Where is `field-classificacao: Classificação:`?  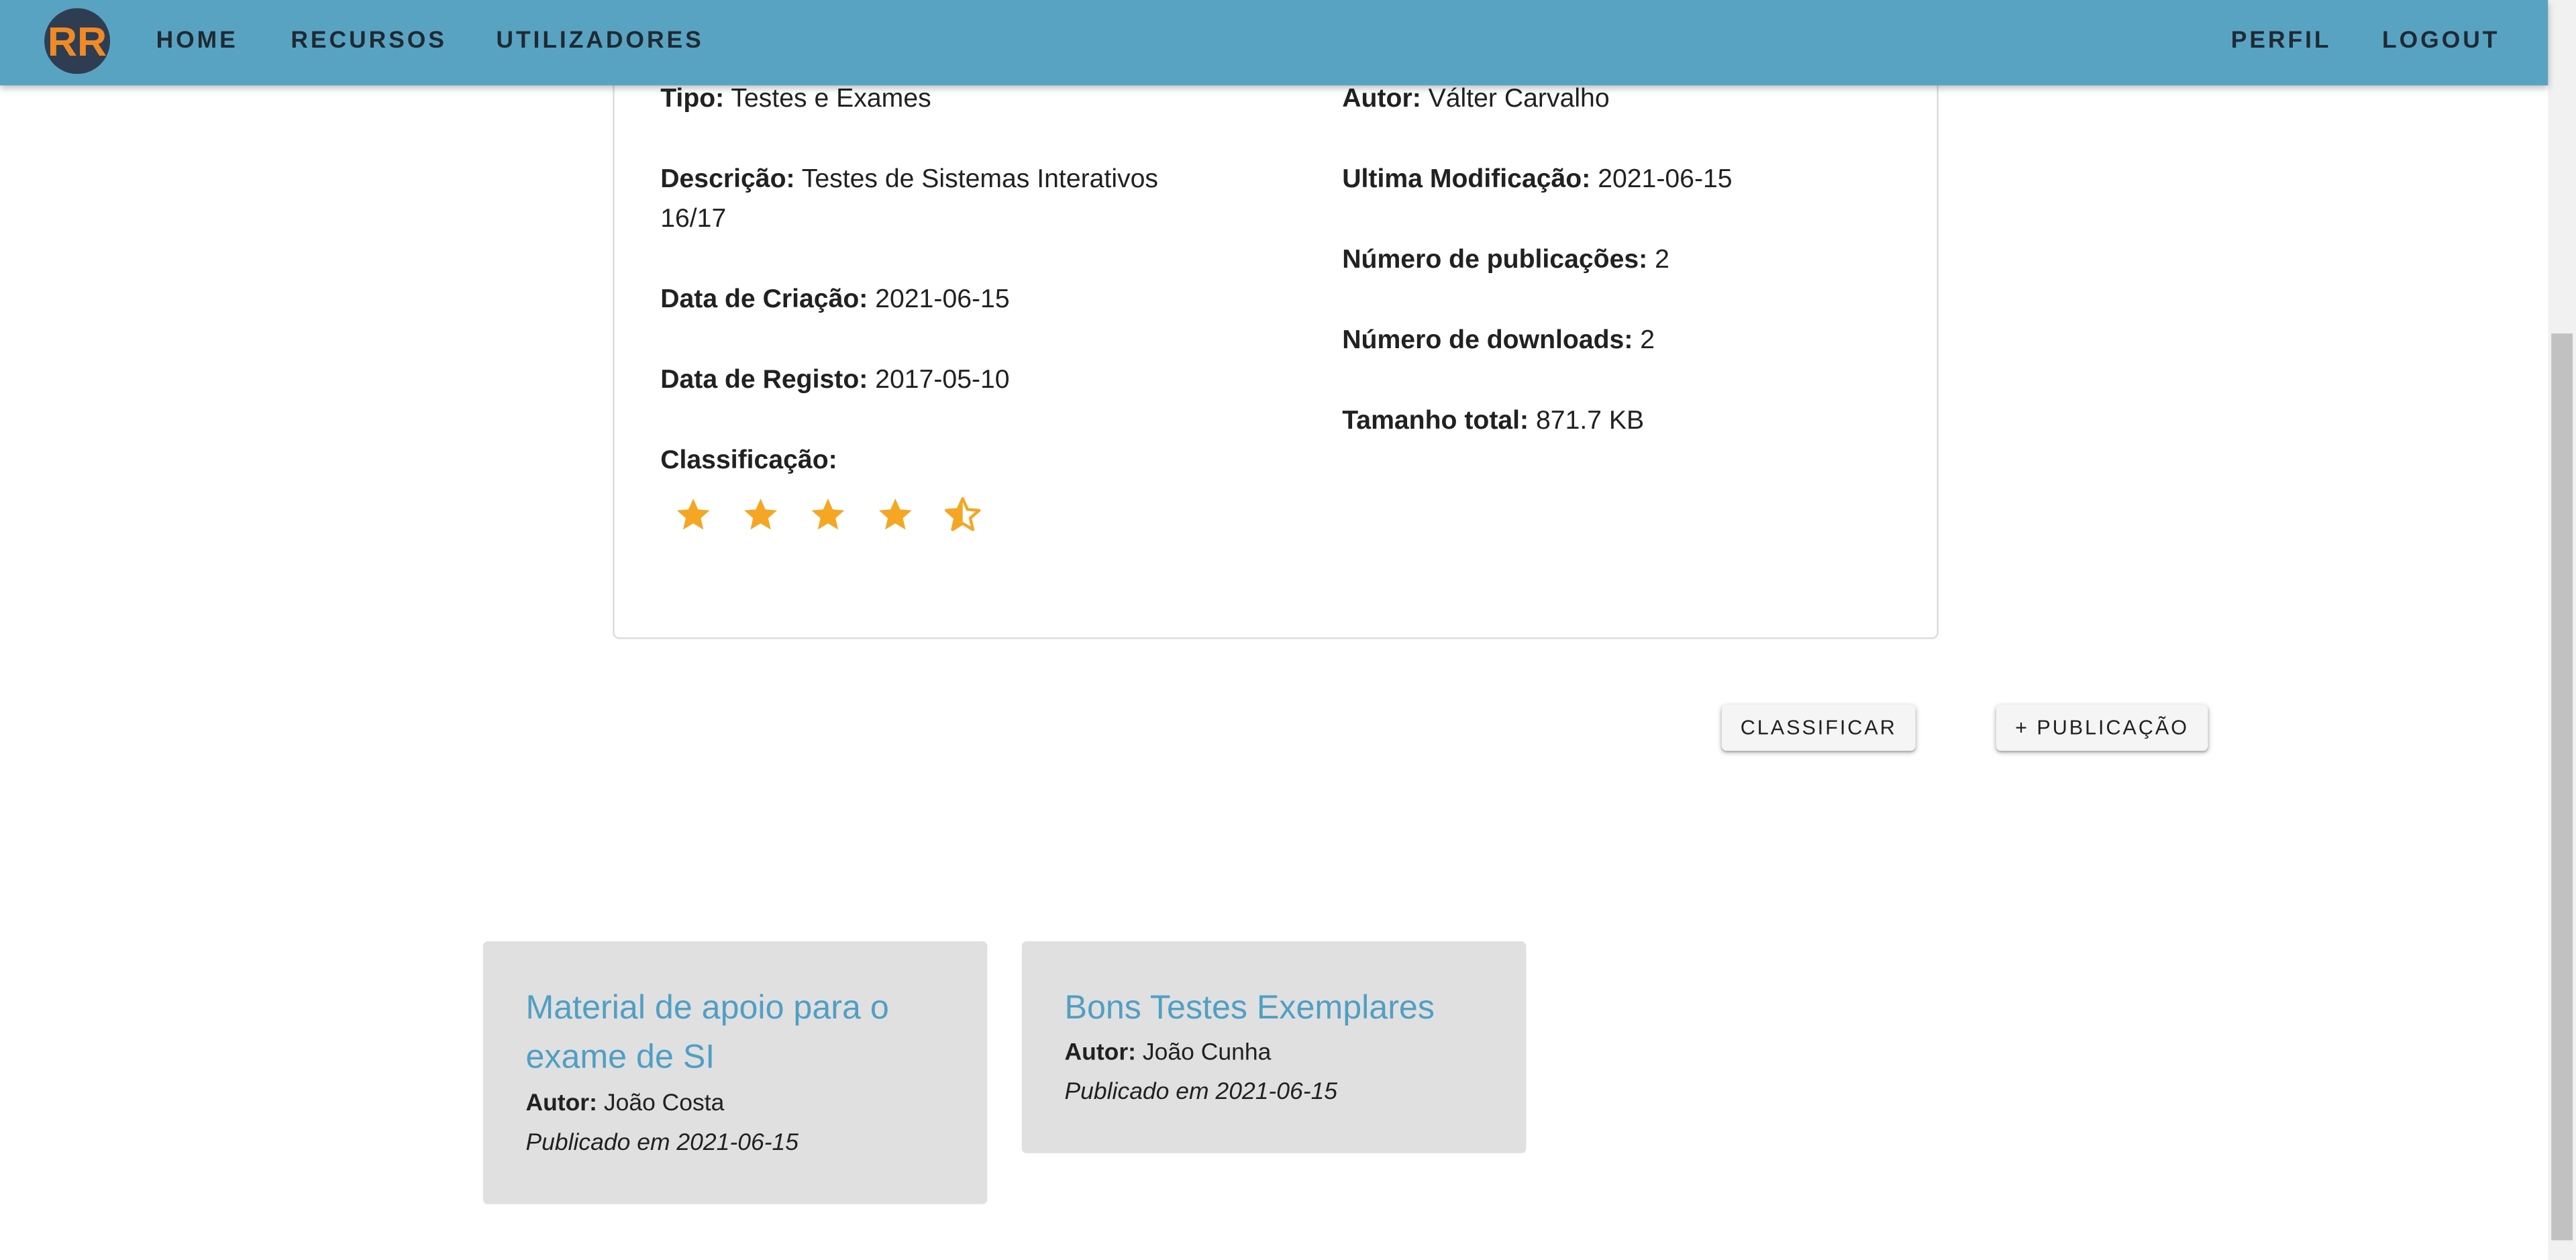 field-classificacao: Classificação: is located at coordinates (939, 462).